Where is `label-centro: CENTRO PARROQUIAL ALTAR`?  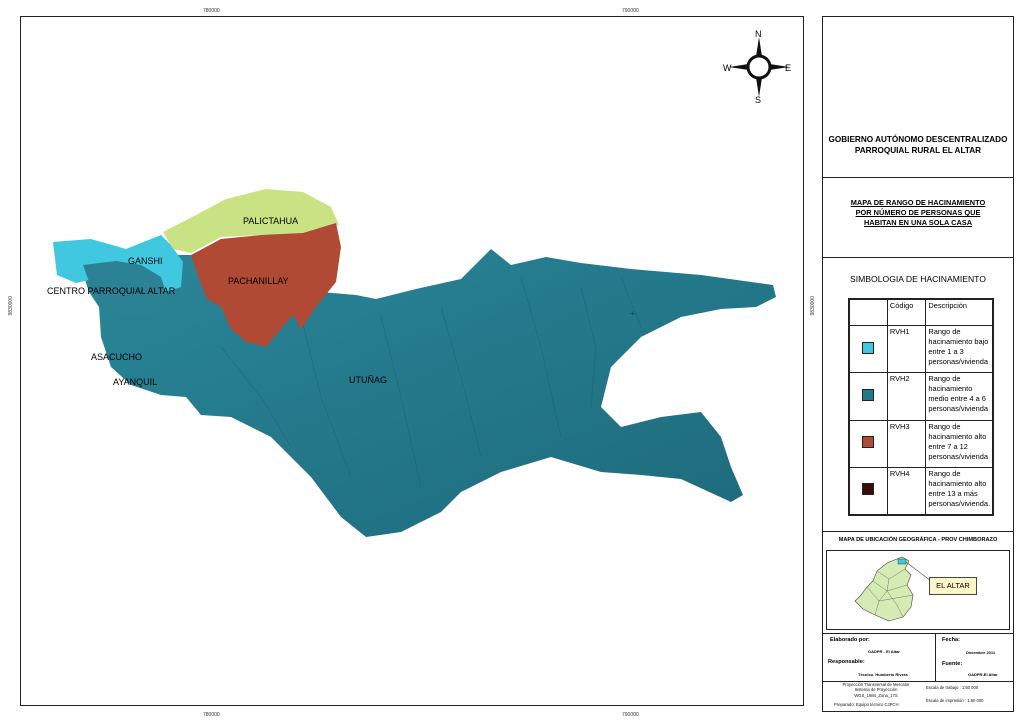 label-centro: CENTRO PARROQUIAL ALTAR is located at coordinates (111, 291).